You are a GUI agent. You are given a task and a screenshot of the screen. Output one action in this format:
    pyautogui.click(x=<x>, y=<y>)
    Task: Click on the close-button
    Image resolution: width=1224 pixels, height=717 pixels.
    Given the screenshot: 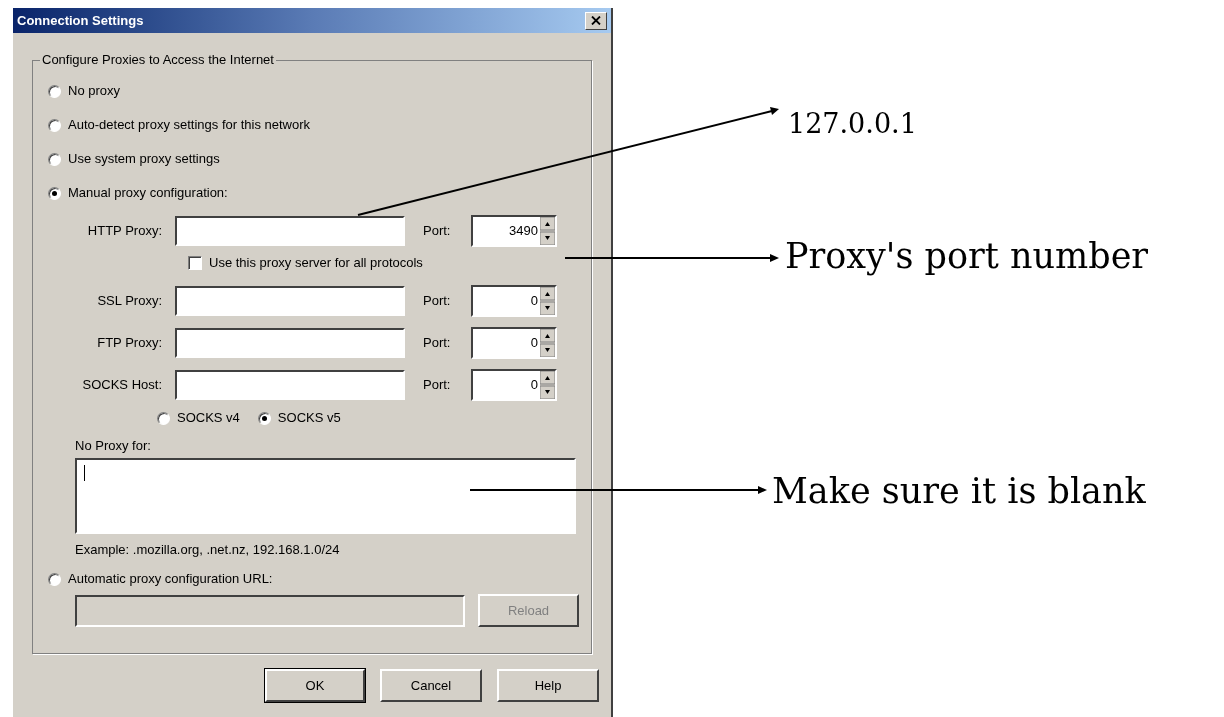 What is the action you would take?
    pyautogui.click(x=596, y=20)
    